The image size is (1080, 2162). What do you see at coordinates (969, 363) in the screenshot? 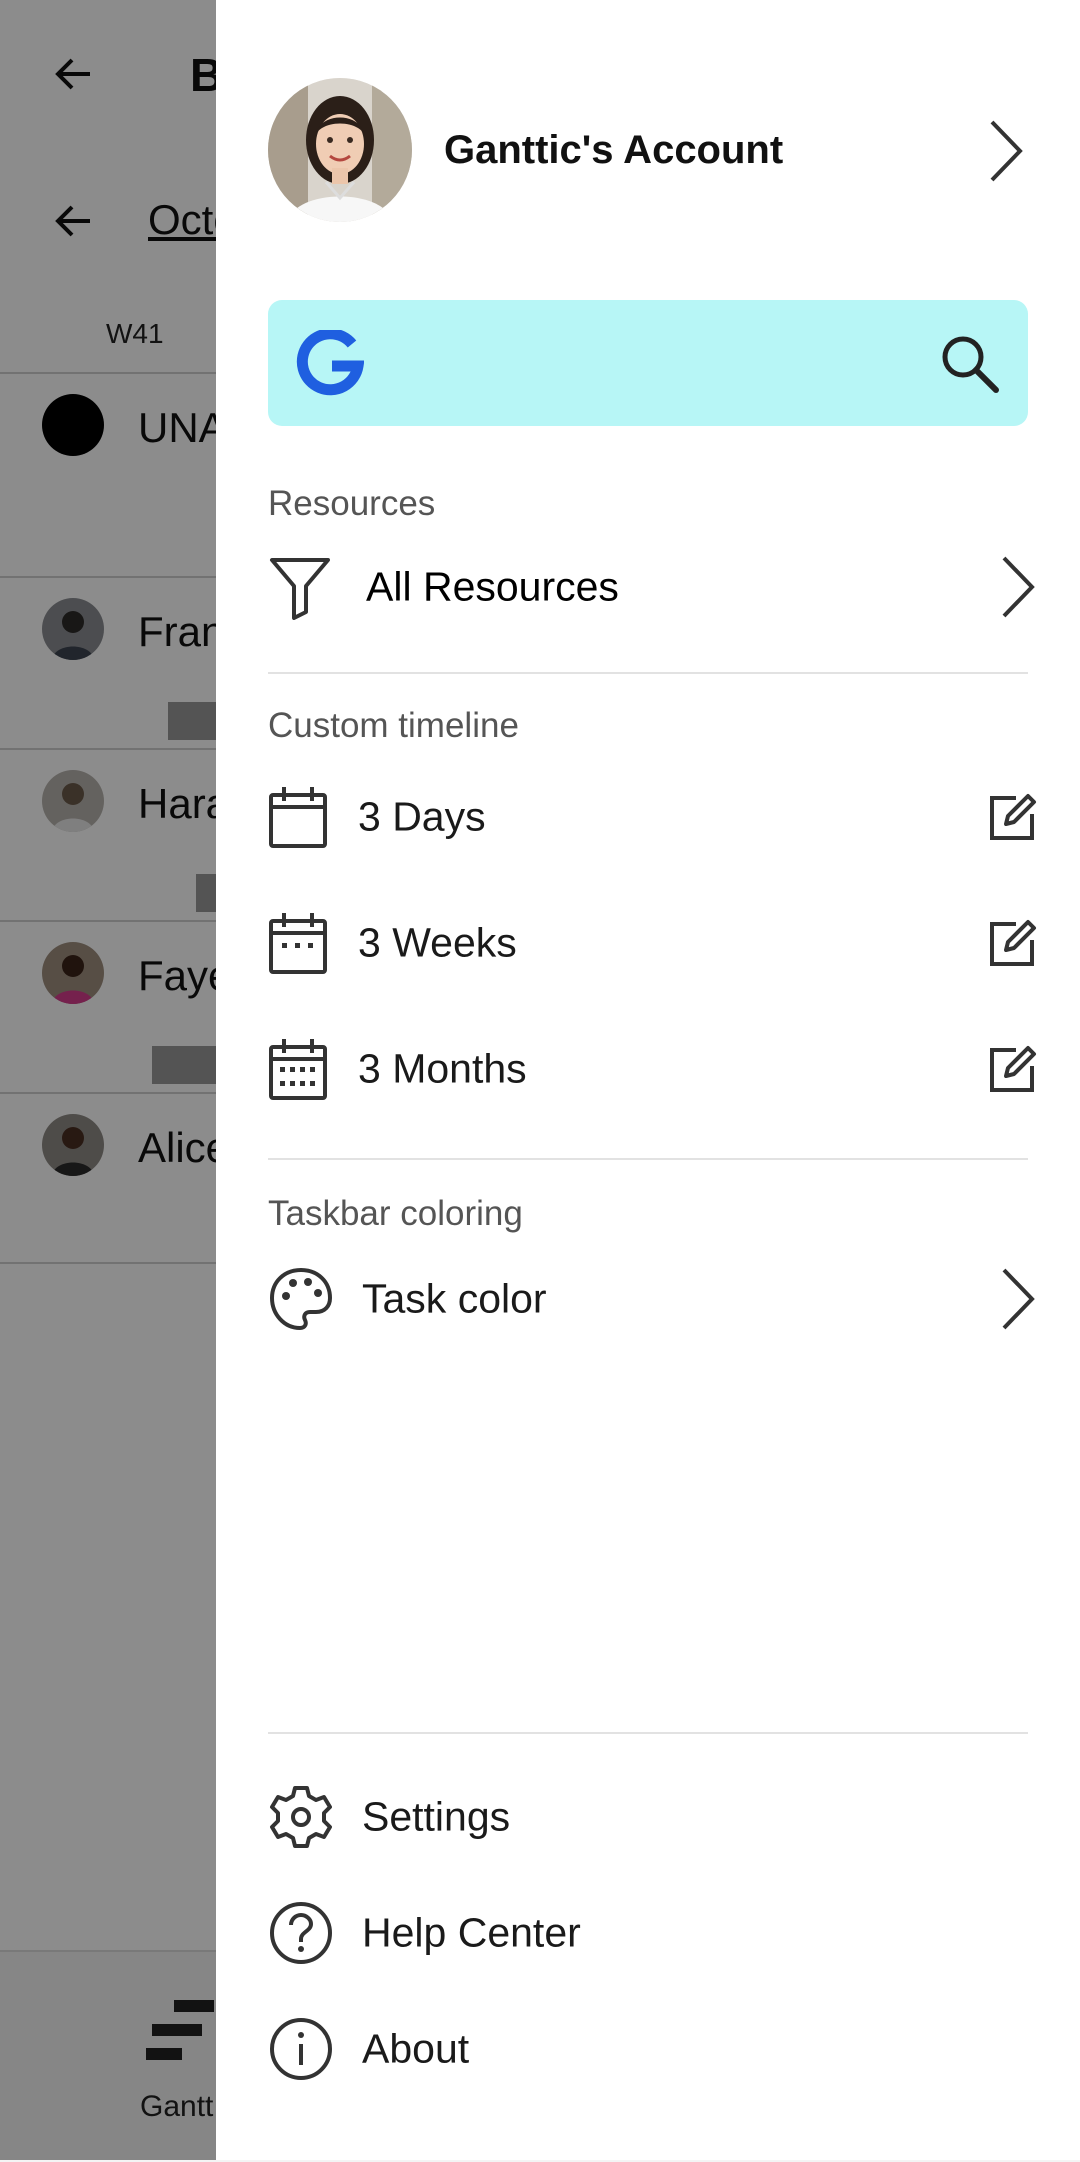
I see `search-icon` at bounding box center [969, 363].